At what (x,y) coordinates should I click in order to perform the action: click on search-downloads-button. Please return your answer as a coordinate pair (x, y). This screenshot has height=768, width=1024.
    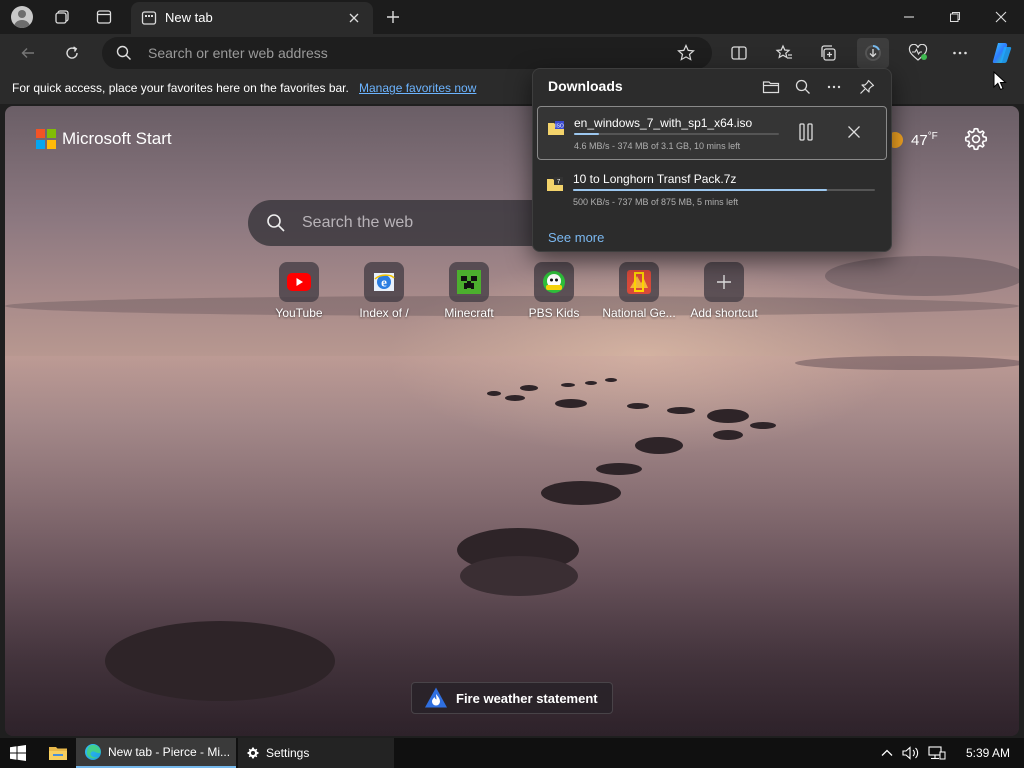
    Looking at the image, I should click on (803, 87).